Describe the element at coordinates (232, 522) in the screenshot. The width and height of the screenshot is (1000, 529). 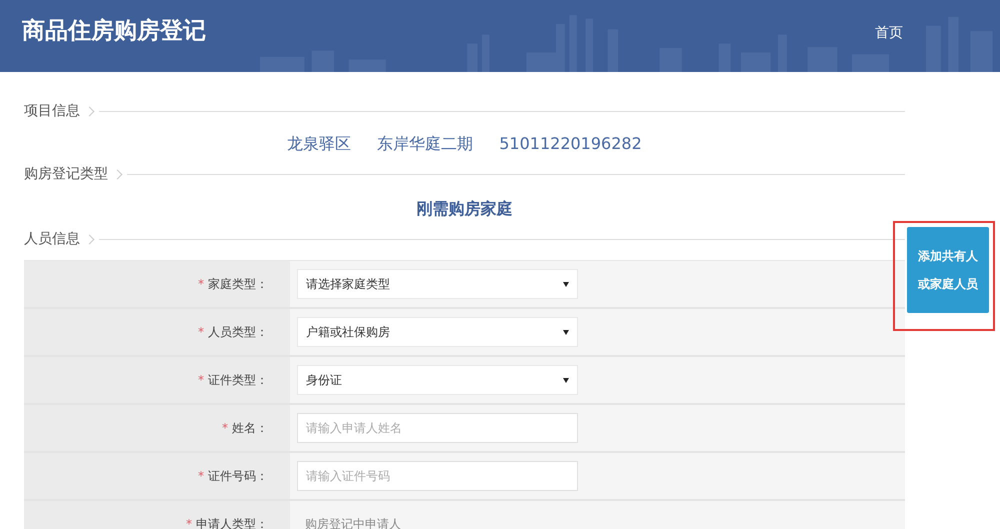
I see `field-label: 申请人类型：` at that location.